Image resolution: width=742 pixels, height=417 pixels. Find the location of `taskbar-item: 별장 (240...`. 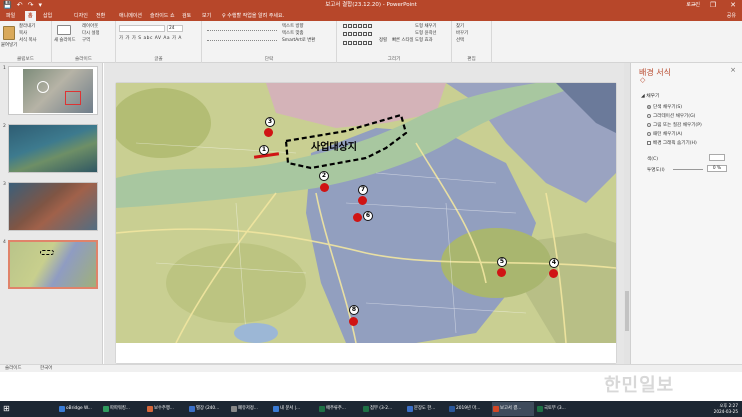

taskbar-item: 별장 (240... is located at coordinates (208, 409).